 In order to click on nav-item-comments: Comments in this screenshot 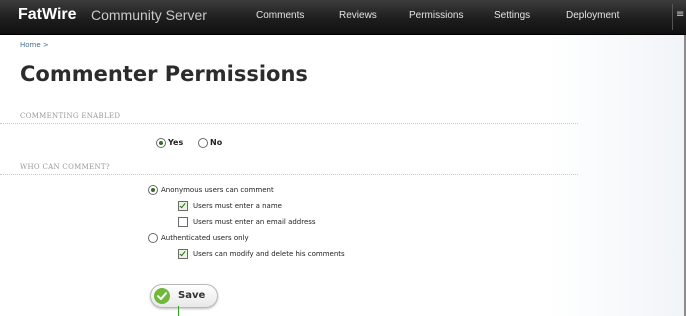, I will do `click(280, 15)`.